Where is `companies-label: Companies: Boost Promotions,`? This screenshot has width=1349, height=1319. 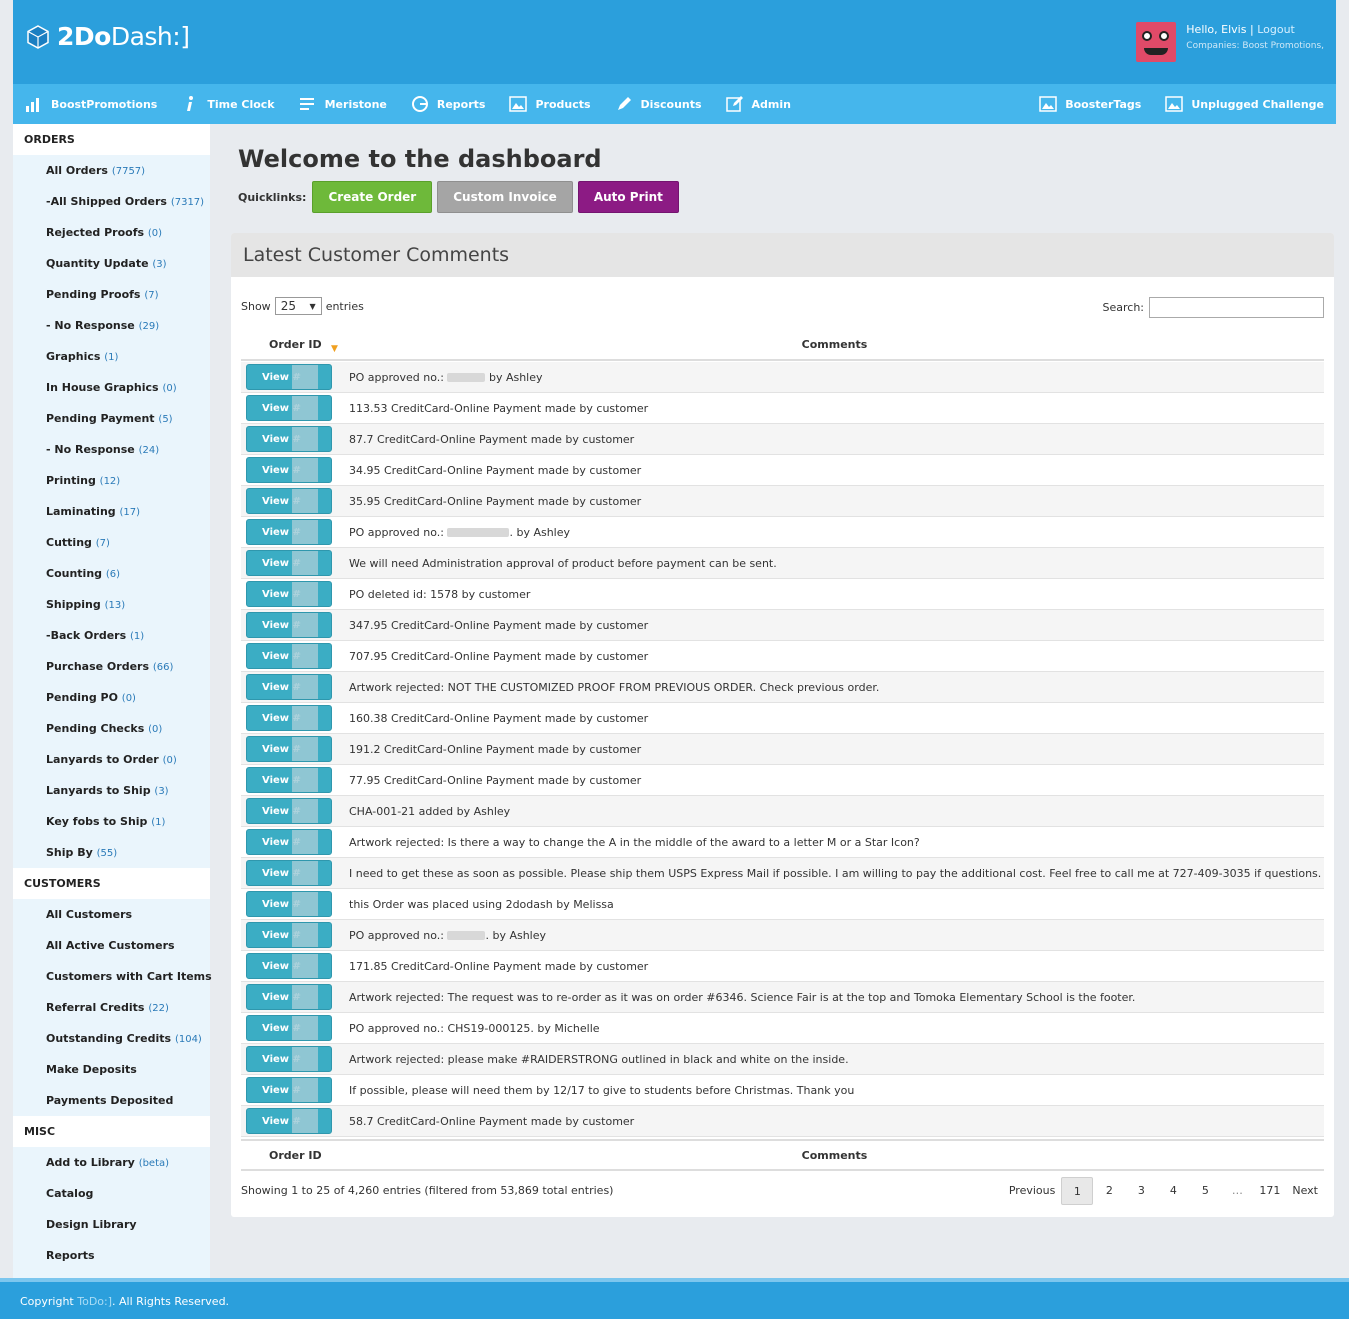
companies-label: Companies: Boost Promotions, is located at coordinates (1255, 46).